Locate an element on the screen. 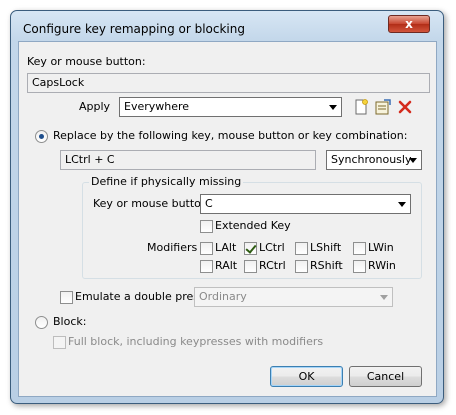 The image size is (456, 415). sync-mode-select: Synchronously is located at coordinates (374, 160).